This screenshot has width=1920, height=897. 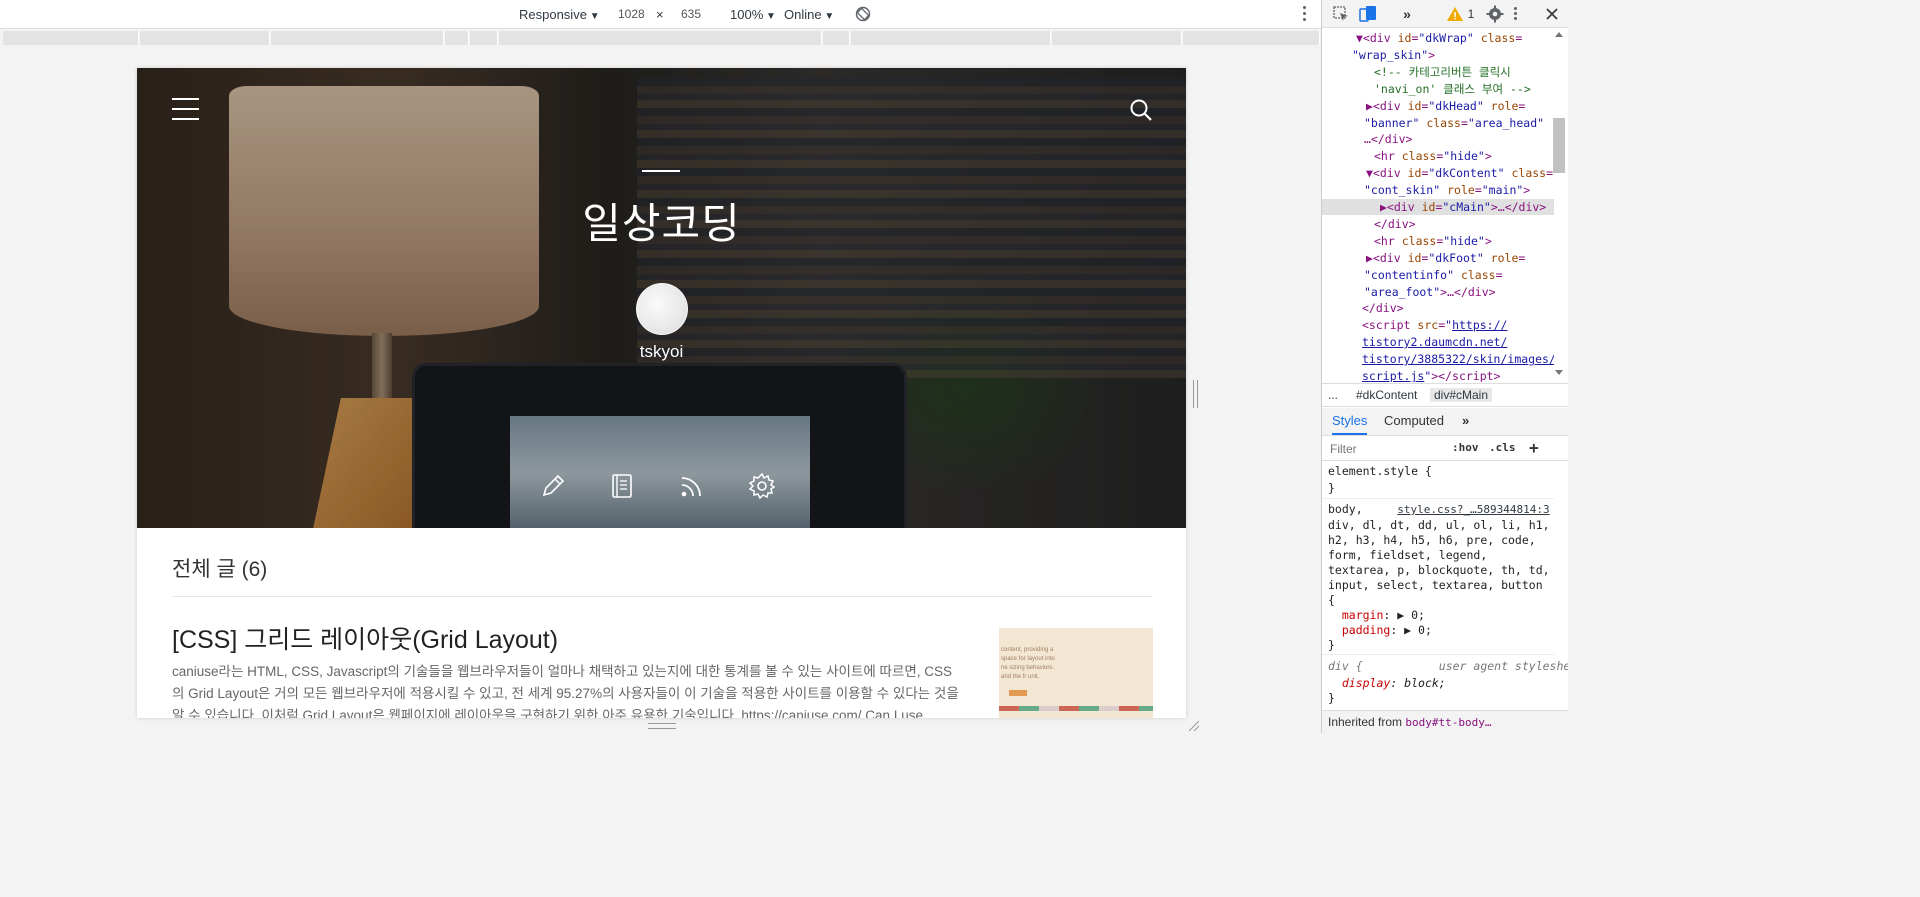 What do you see at coordinates (662, 726) in the screenshot?
I see `viewport-resize-handle-bottom` at bounding box center [662, 726].